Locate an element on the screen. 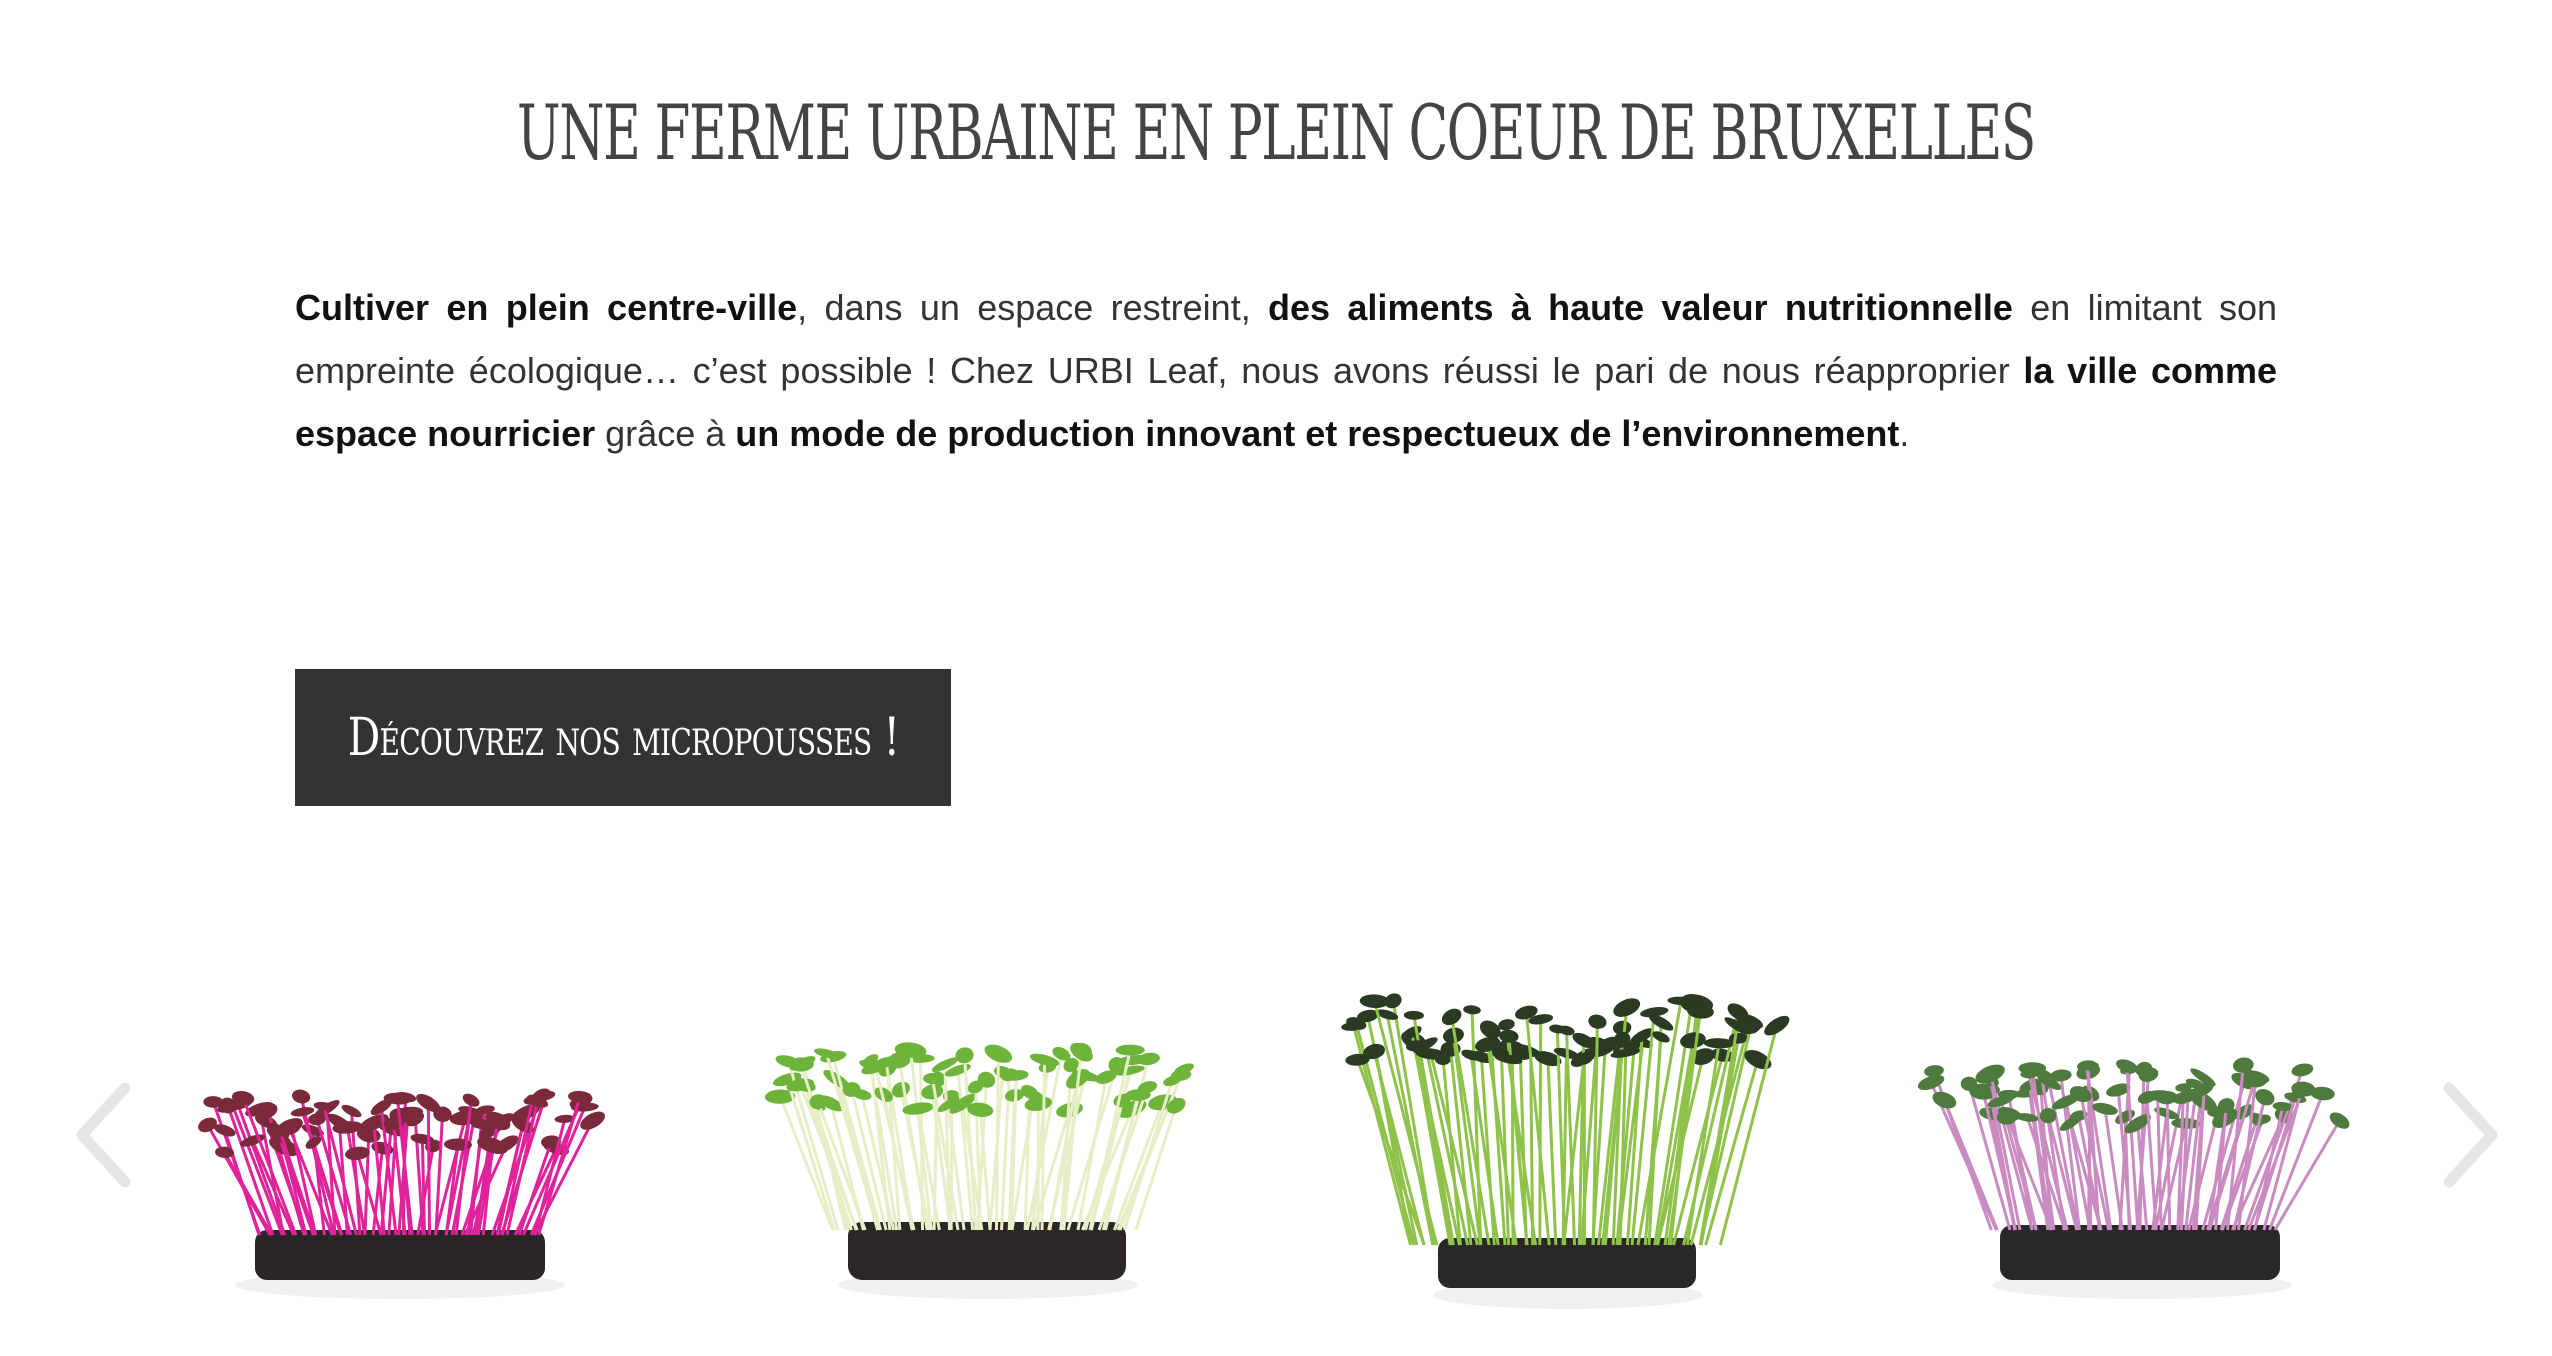  carousel-next-button is located at coordinates (2469, 1135).